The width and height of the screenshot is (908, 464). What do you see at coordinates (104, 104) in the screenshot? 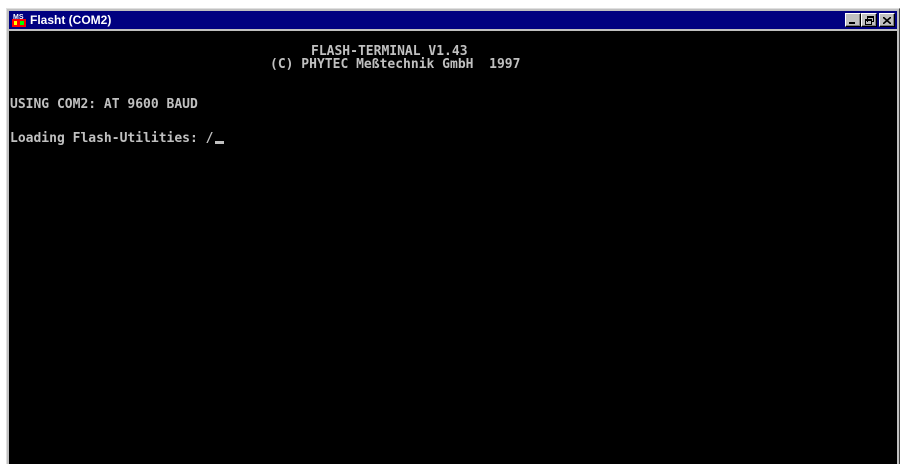
I see `status-line: USING COM2: AT 9600 BAUD` at bounding box center [104, 104].